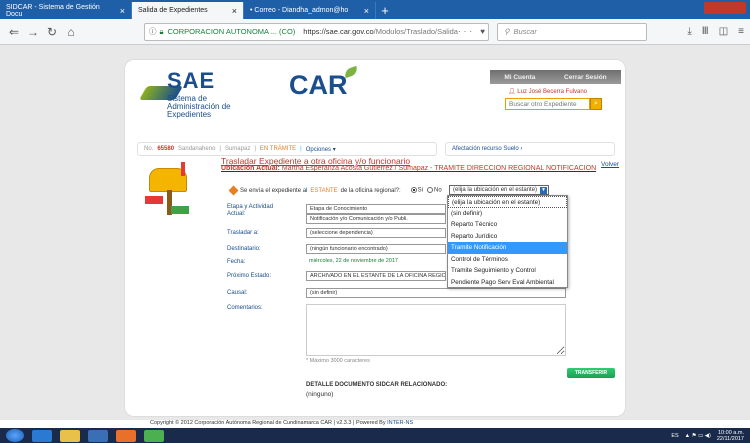 The width and height of the screenshot is (750, 443). I want to click on clock: 10:00 a.m. 22/11/2017, so click(730, 436).